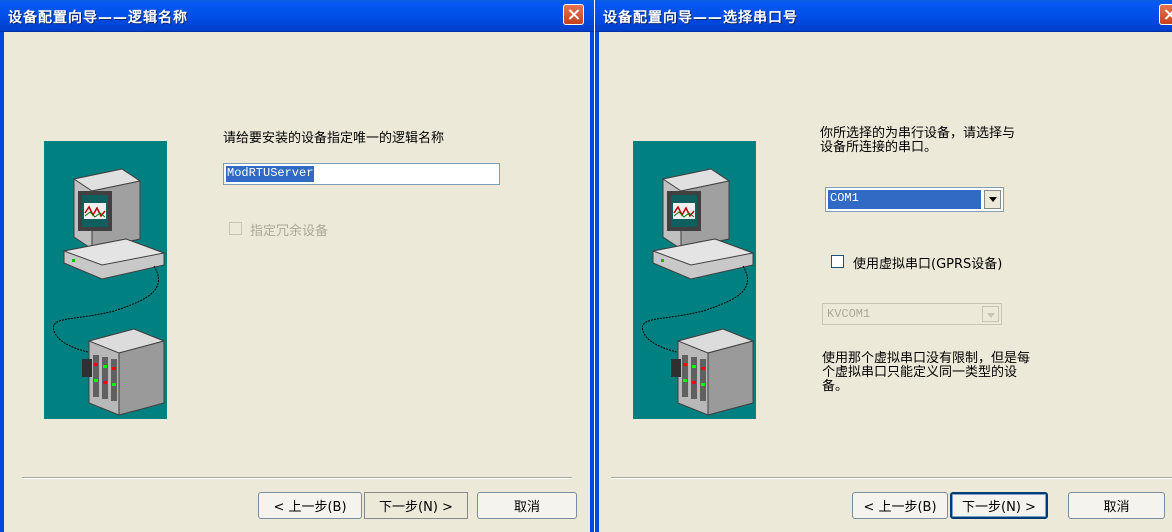  What do you see at coordinates (270, 174) in the screenshot?
I see `logical-name-value: ModRTUServer` at bounding box center [270, 174].